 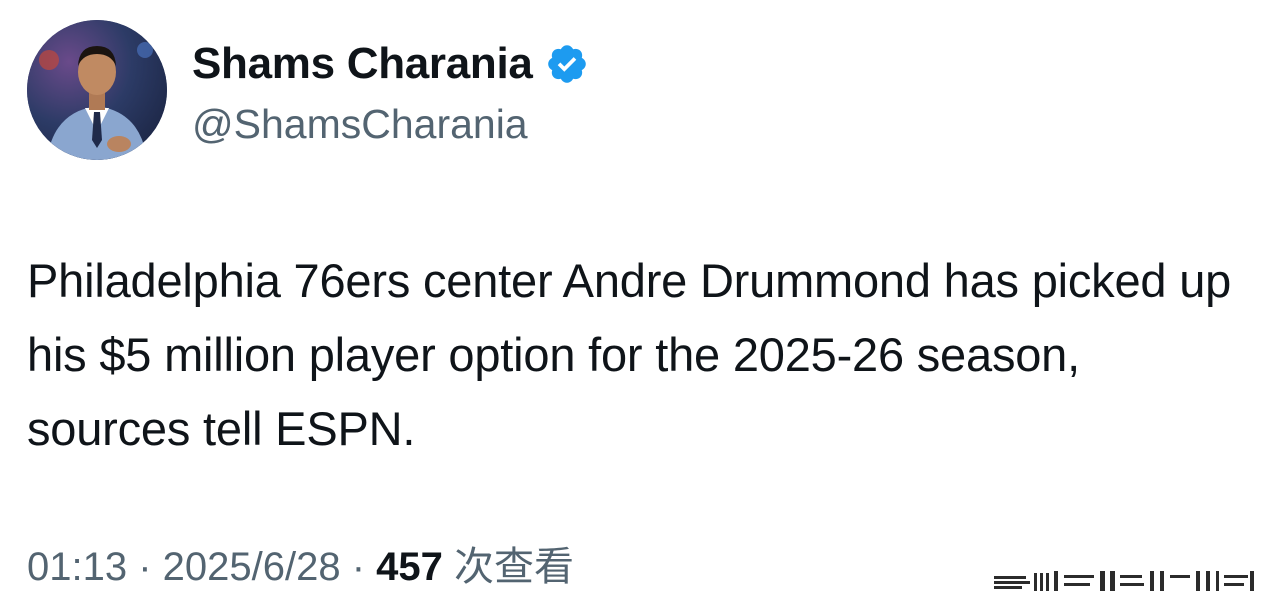 What do you see at coordinates (360, 124) in the screenshot?
I see `author-handle: @ShamsCharania` at bounding box center [360, 124].